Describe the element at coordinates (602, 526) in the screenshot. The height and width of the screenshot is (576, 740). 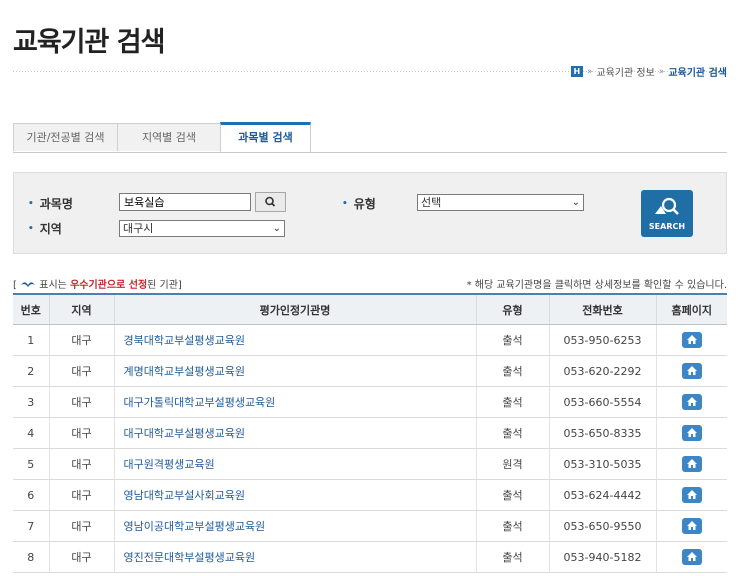
I see `cell-phone: 053-650-9550` at that location.